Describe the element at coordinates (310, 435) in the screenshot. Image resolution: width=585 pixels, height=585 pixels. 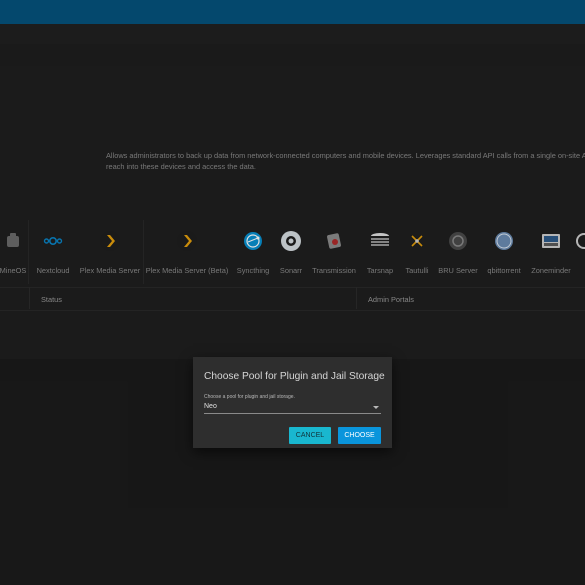
I see `cancel-button: CANCEL` at that location.